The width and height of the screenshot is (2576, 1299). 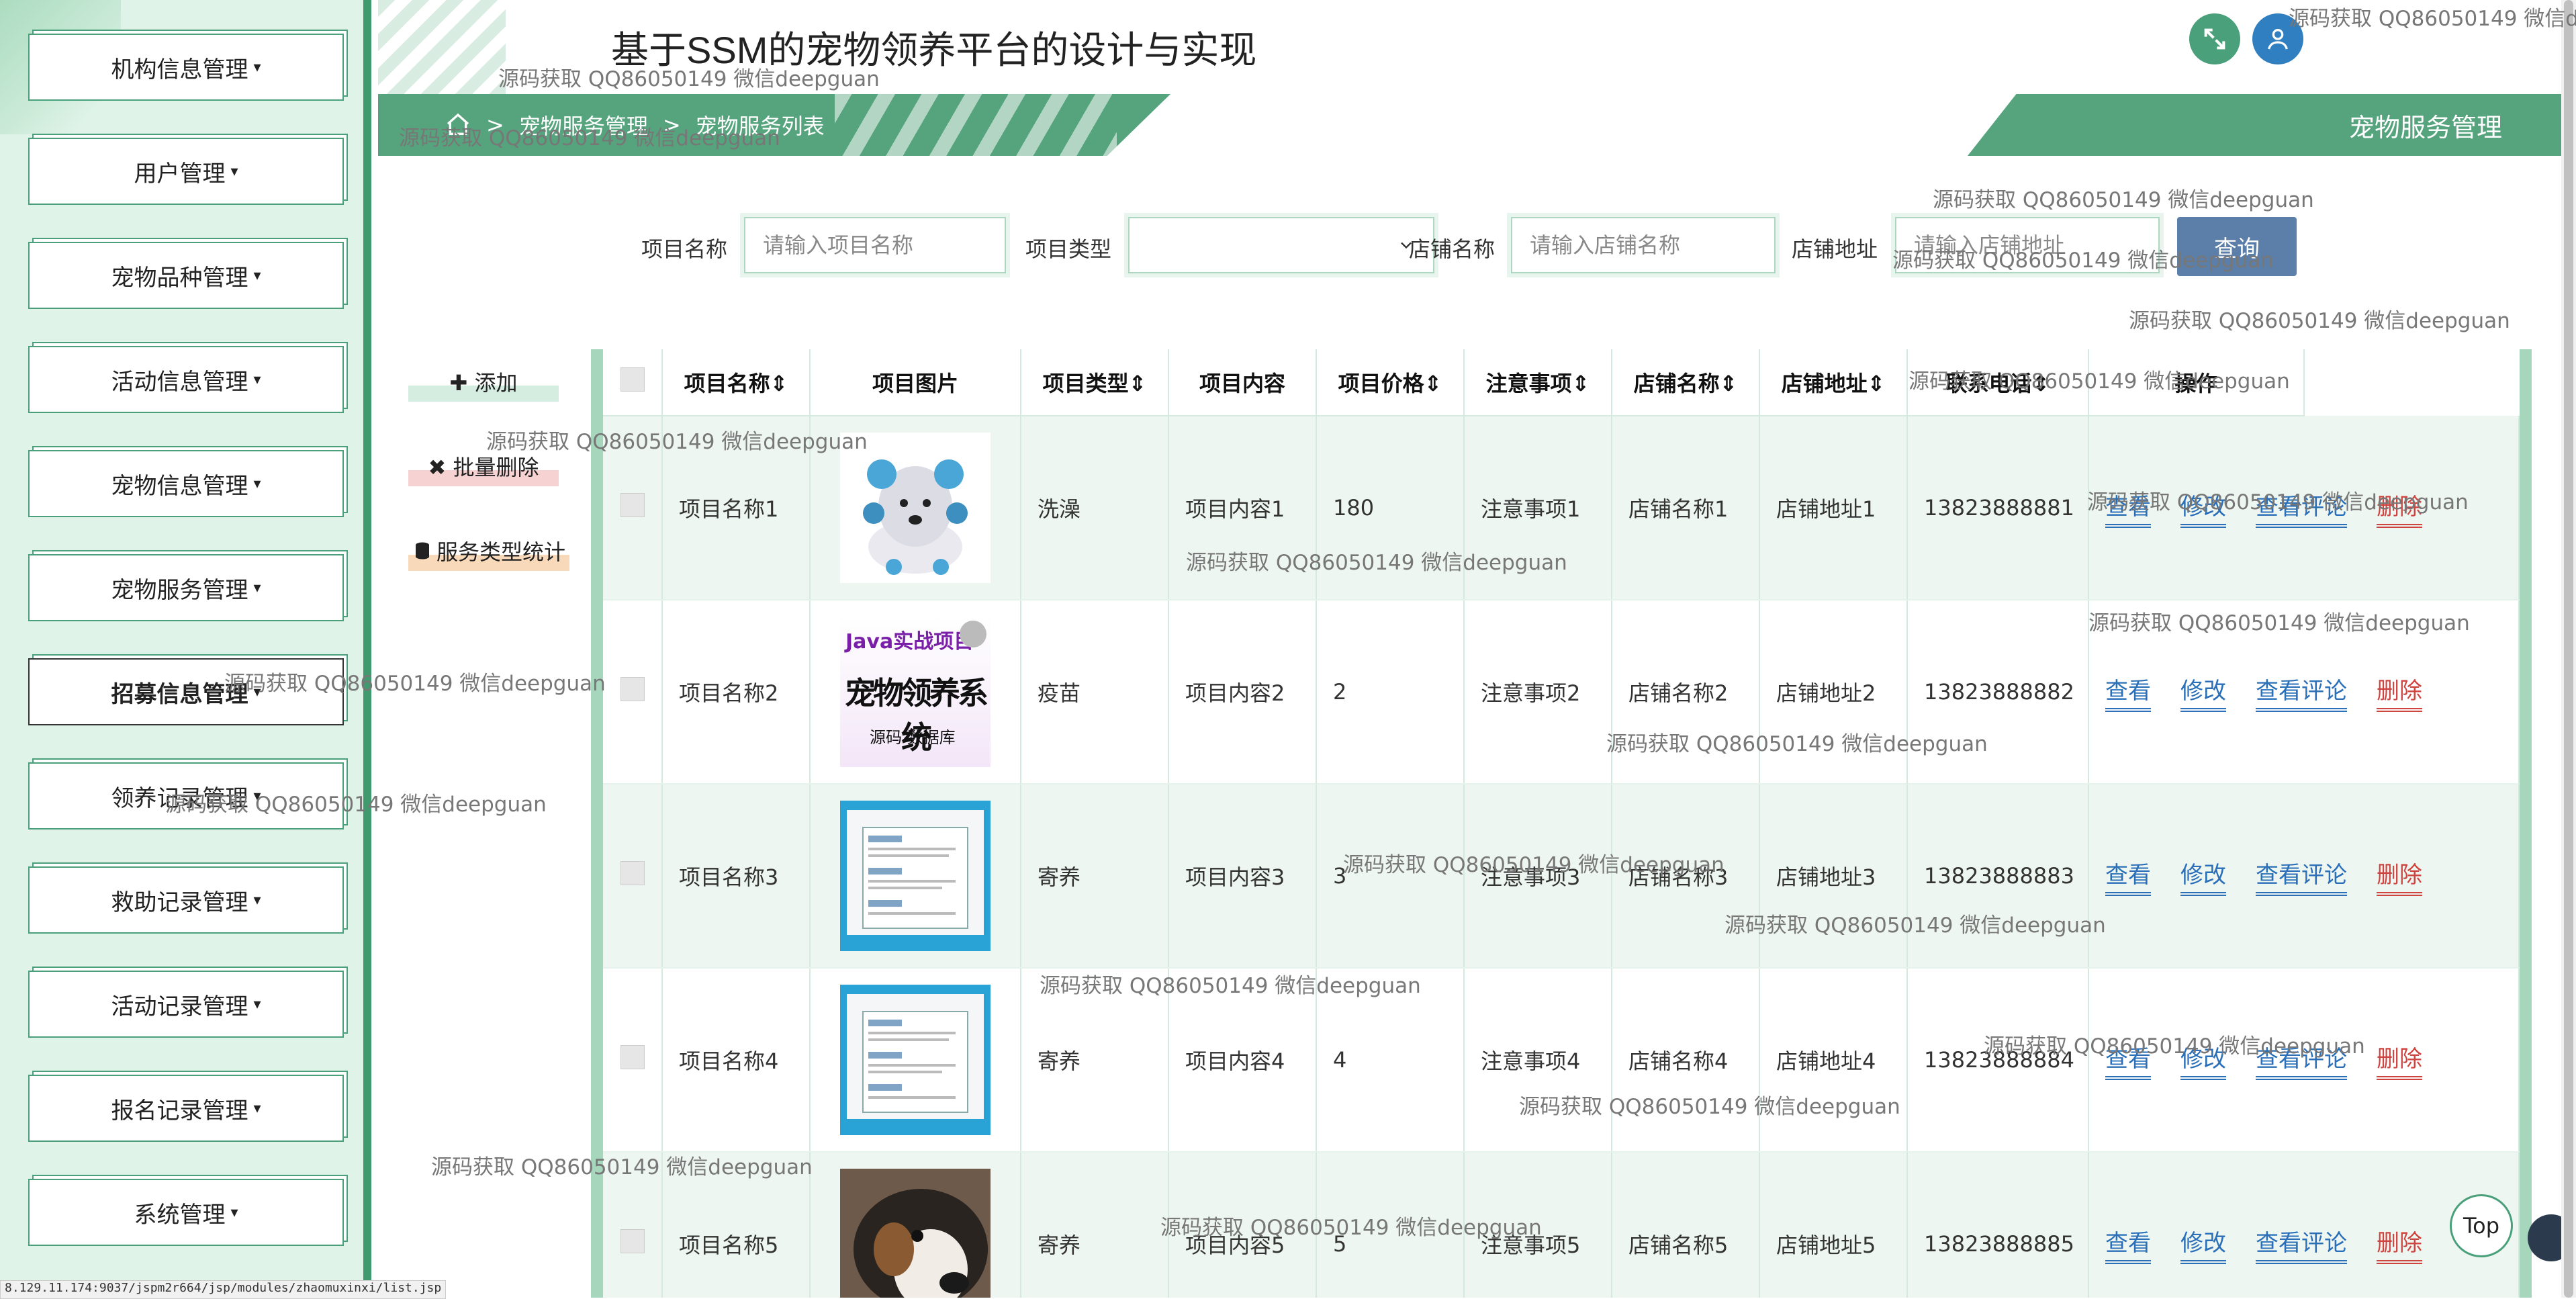 What do you see at coordinates (1538, 383) in the screenshot?
I see `col-notes: 注意事项⇕` at bounding box center [1538, 383].